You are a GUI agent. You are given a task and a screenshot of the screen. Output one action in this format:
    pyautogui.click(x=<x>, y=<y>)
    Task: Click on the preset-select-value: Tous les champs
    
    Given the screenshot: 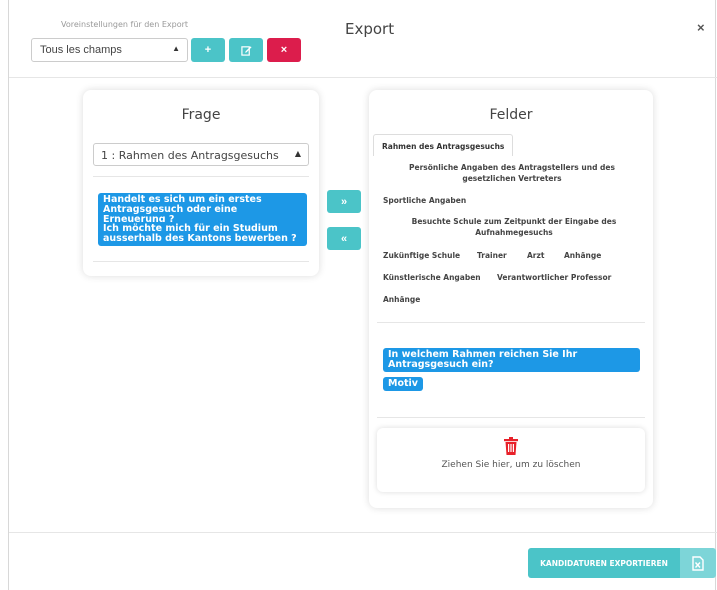 What is the action you would take?
    pyautogui.click(x=81, y=50)
    